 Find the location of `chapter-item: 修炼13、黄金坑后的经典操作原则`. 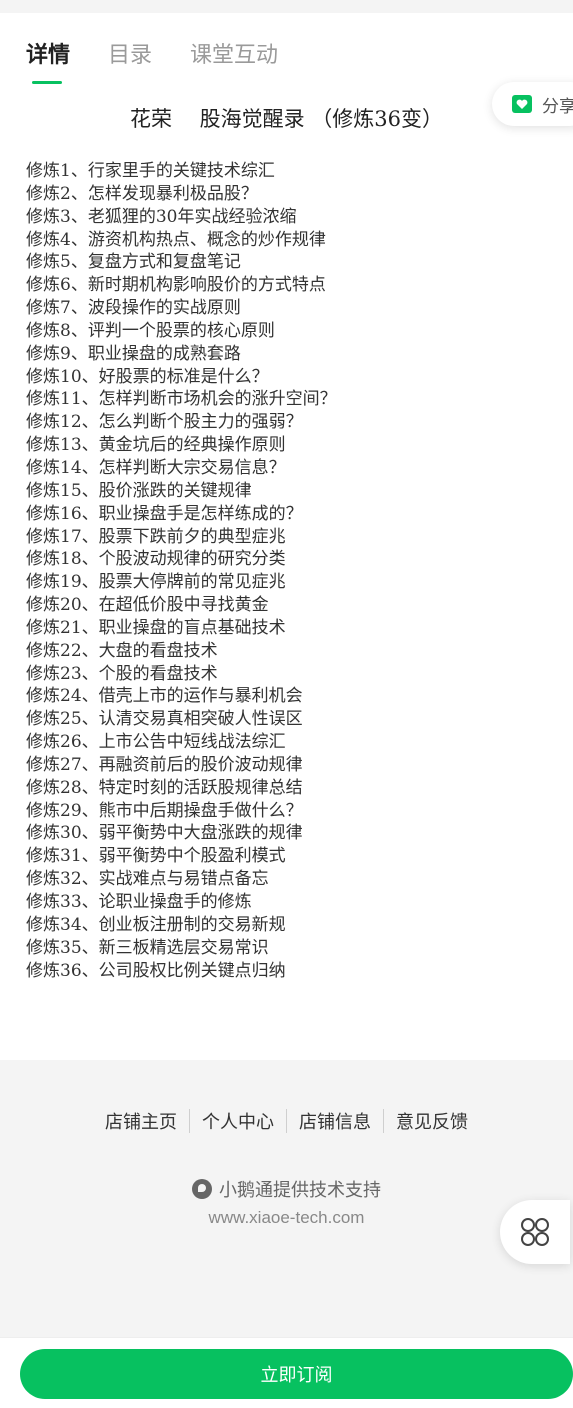

chapter-item: 修炼13、黄金坑后的经典操作原则 is located at coordinates (156, 445).